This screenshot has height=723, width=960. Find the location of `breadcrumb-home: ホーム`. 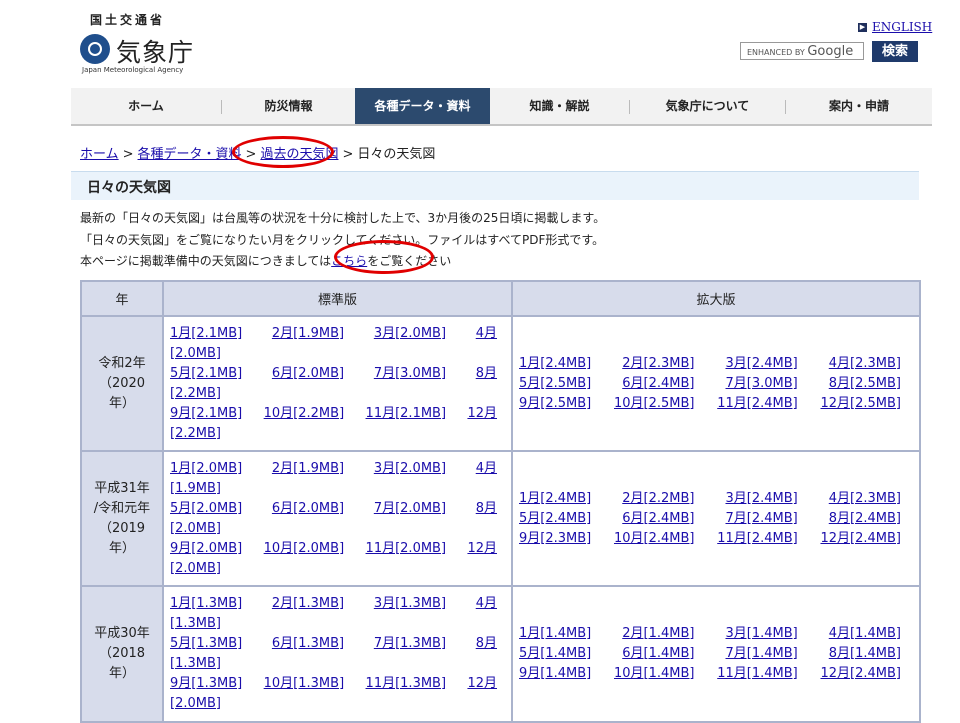

breadcrumb-home: ホーム is located at coordinates (99, 154).